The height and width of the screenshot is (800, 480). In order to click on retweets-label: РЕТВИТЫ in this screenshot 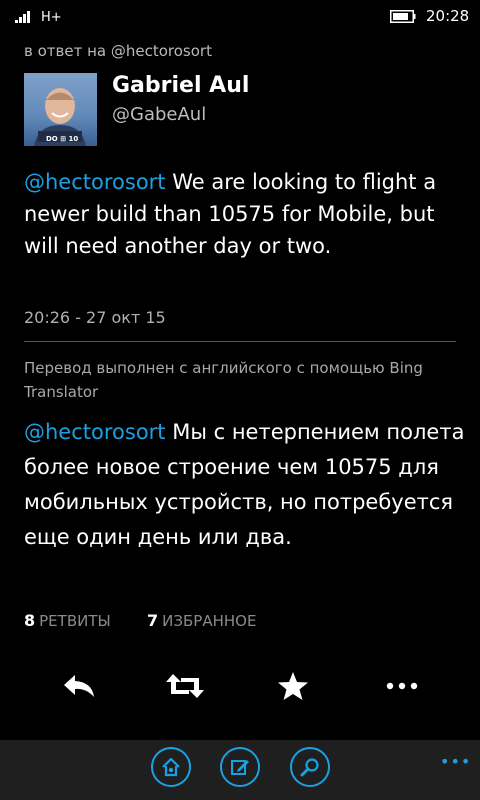, I will do `click(75, 621)`.